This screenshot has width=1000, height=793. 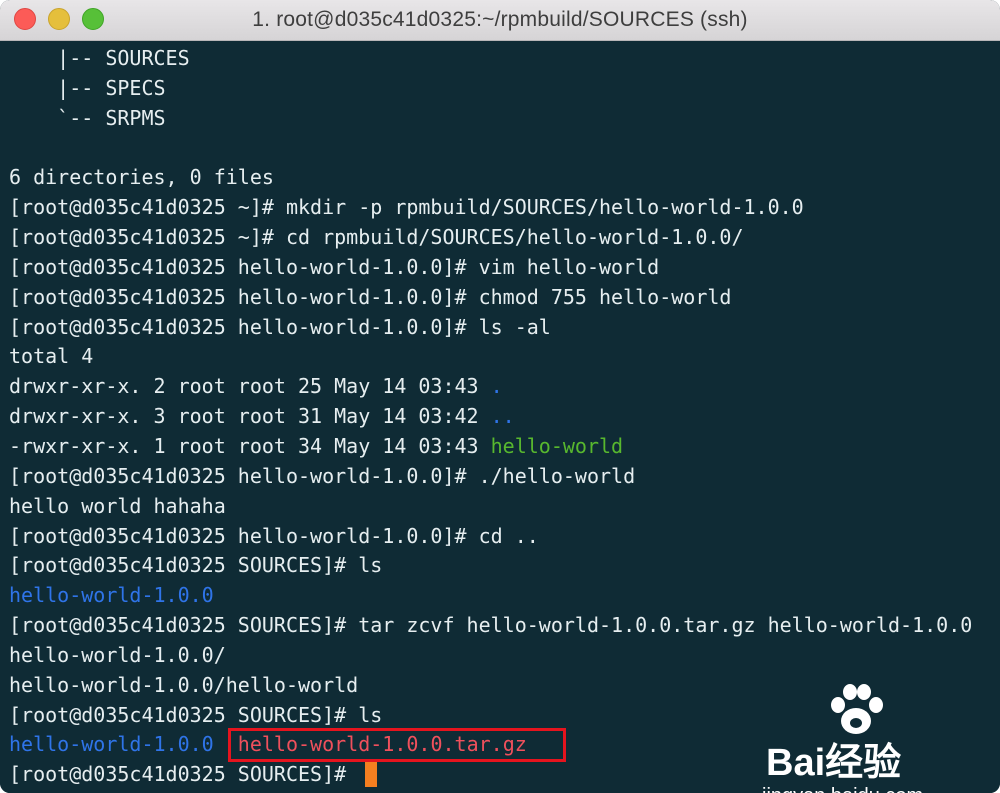 I want to click on cursor, so click(x=371, y=774).